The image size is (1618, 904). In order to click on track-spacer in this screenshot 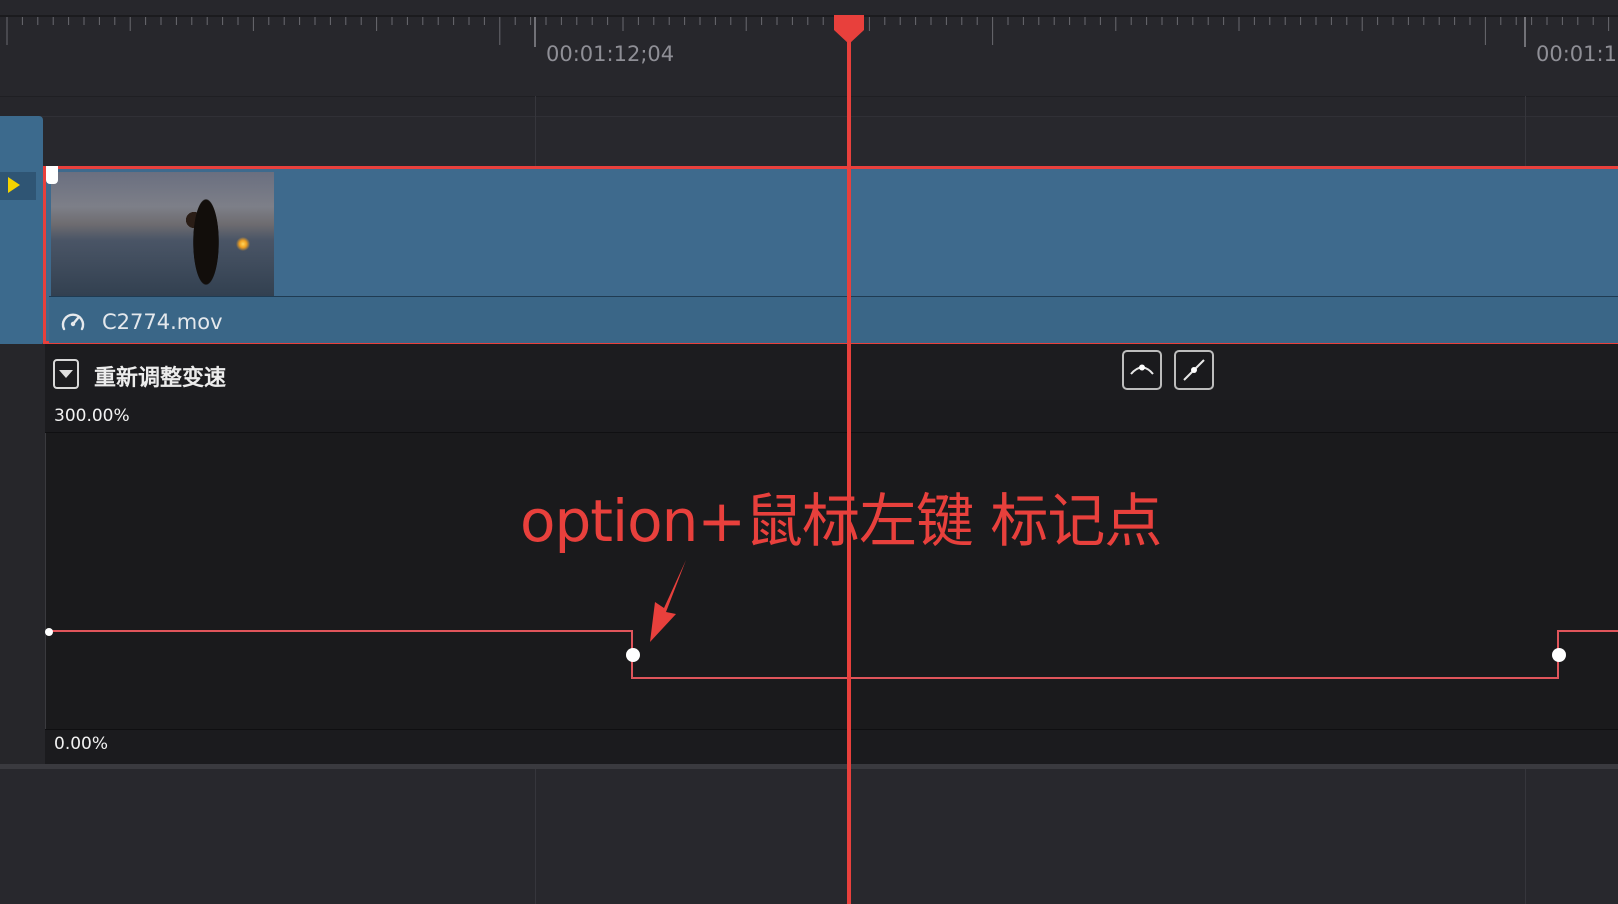, I will do `click(809, 106)`.